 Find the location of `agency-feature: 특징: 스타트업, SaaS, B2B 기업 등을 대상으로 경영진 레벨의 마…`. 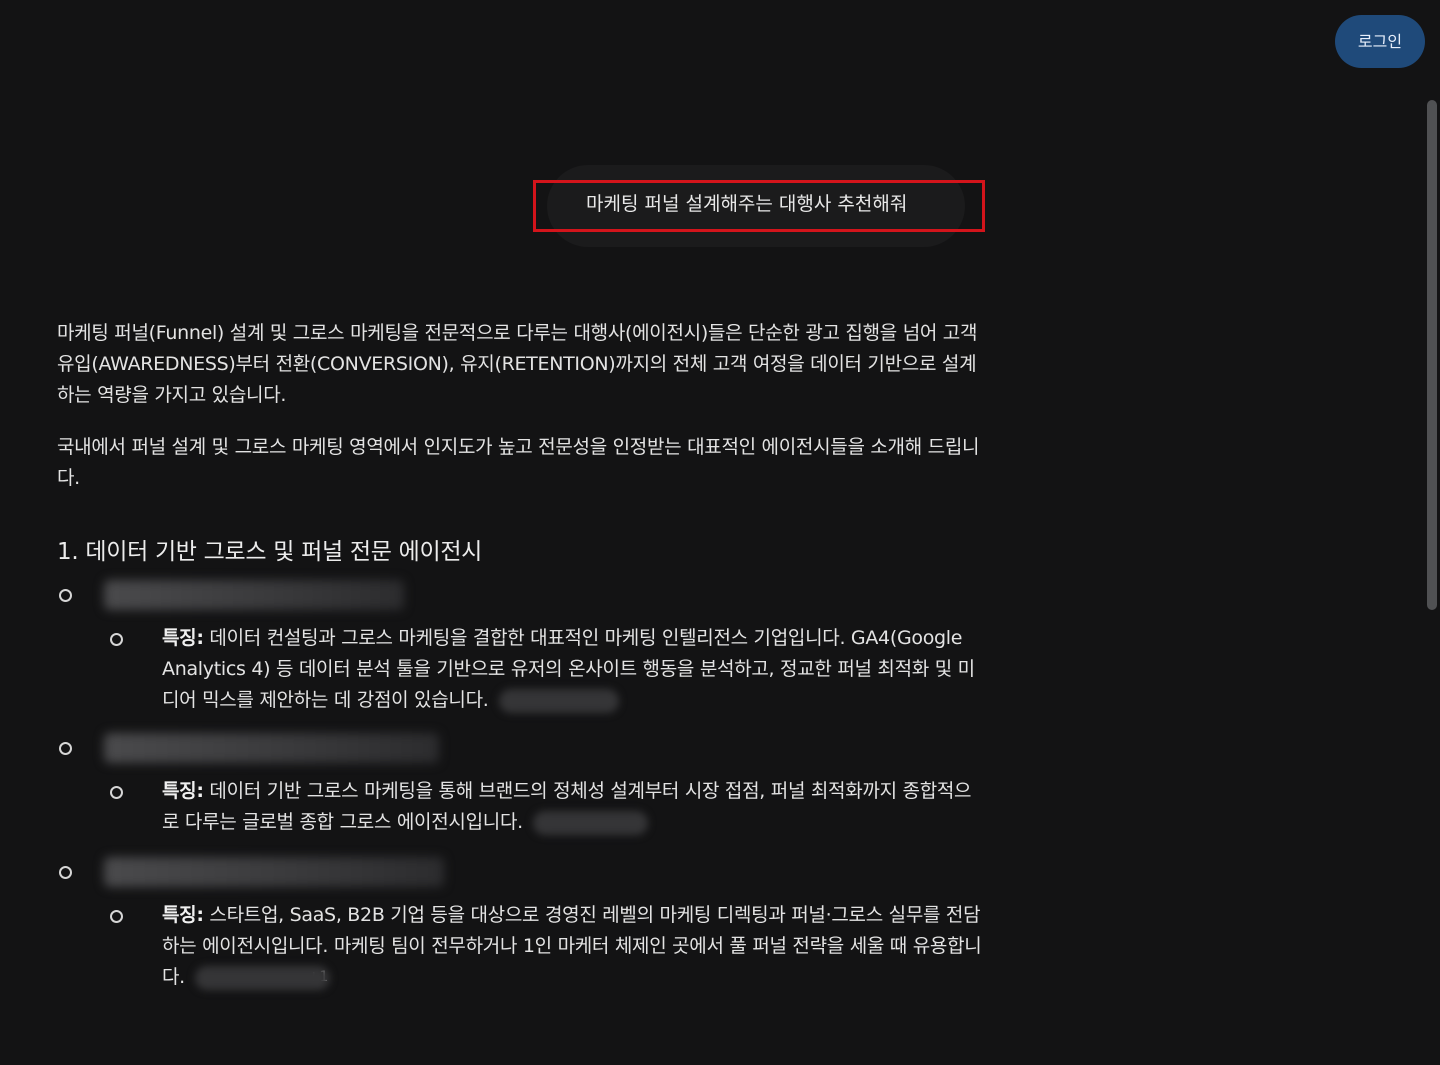

agency-feature: 특징: 스타트업, SaaS, B2B 기업 등을 대상으로 경영진 레벨의 마… is located at coordinates (522, 946).